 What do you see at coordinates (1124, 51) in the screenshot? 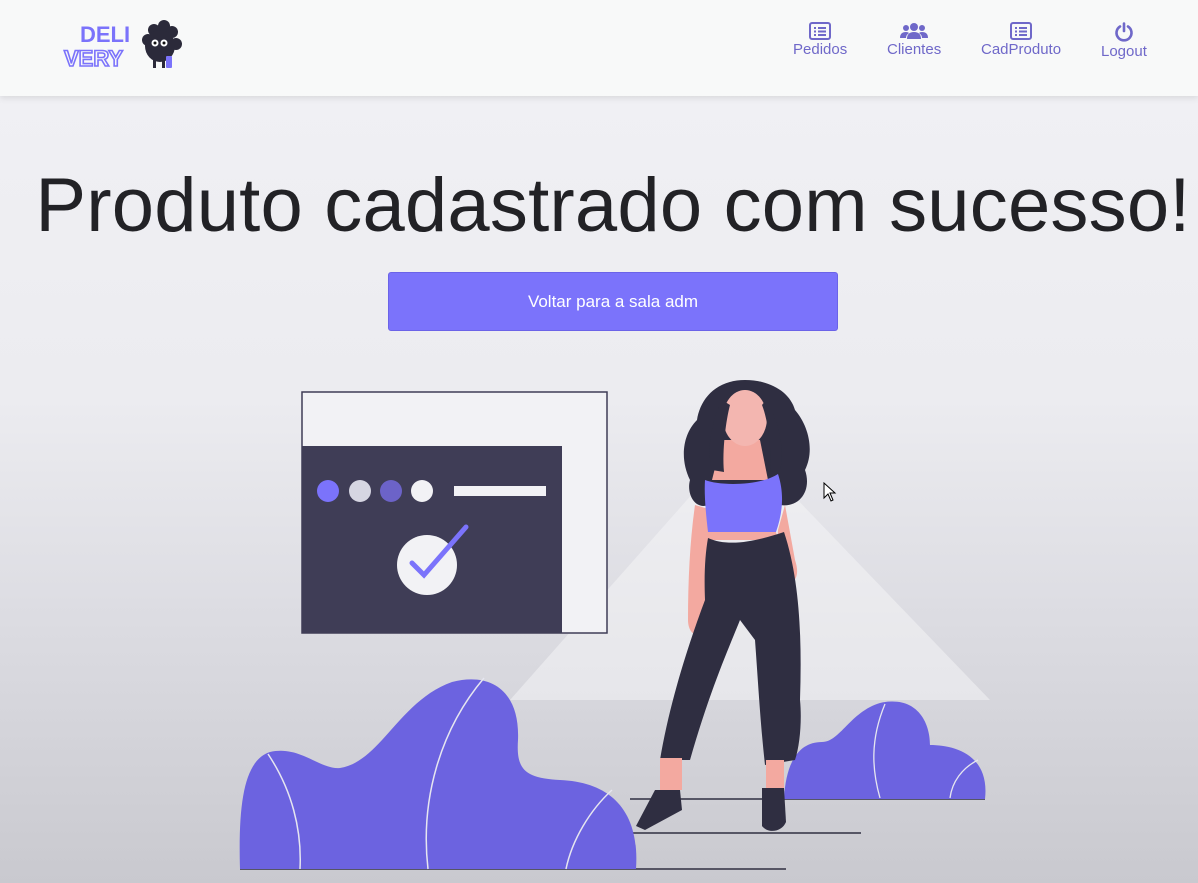
I see `nav-logout-label: Logout` at bounding box center [1124, 51].